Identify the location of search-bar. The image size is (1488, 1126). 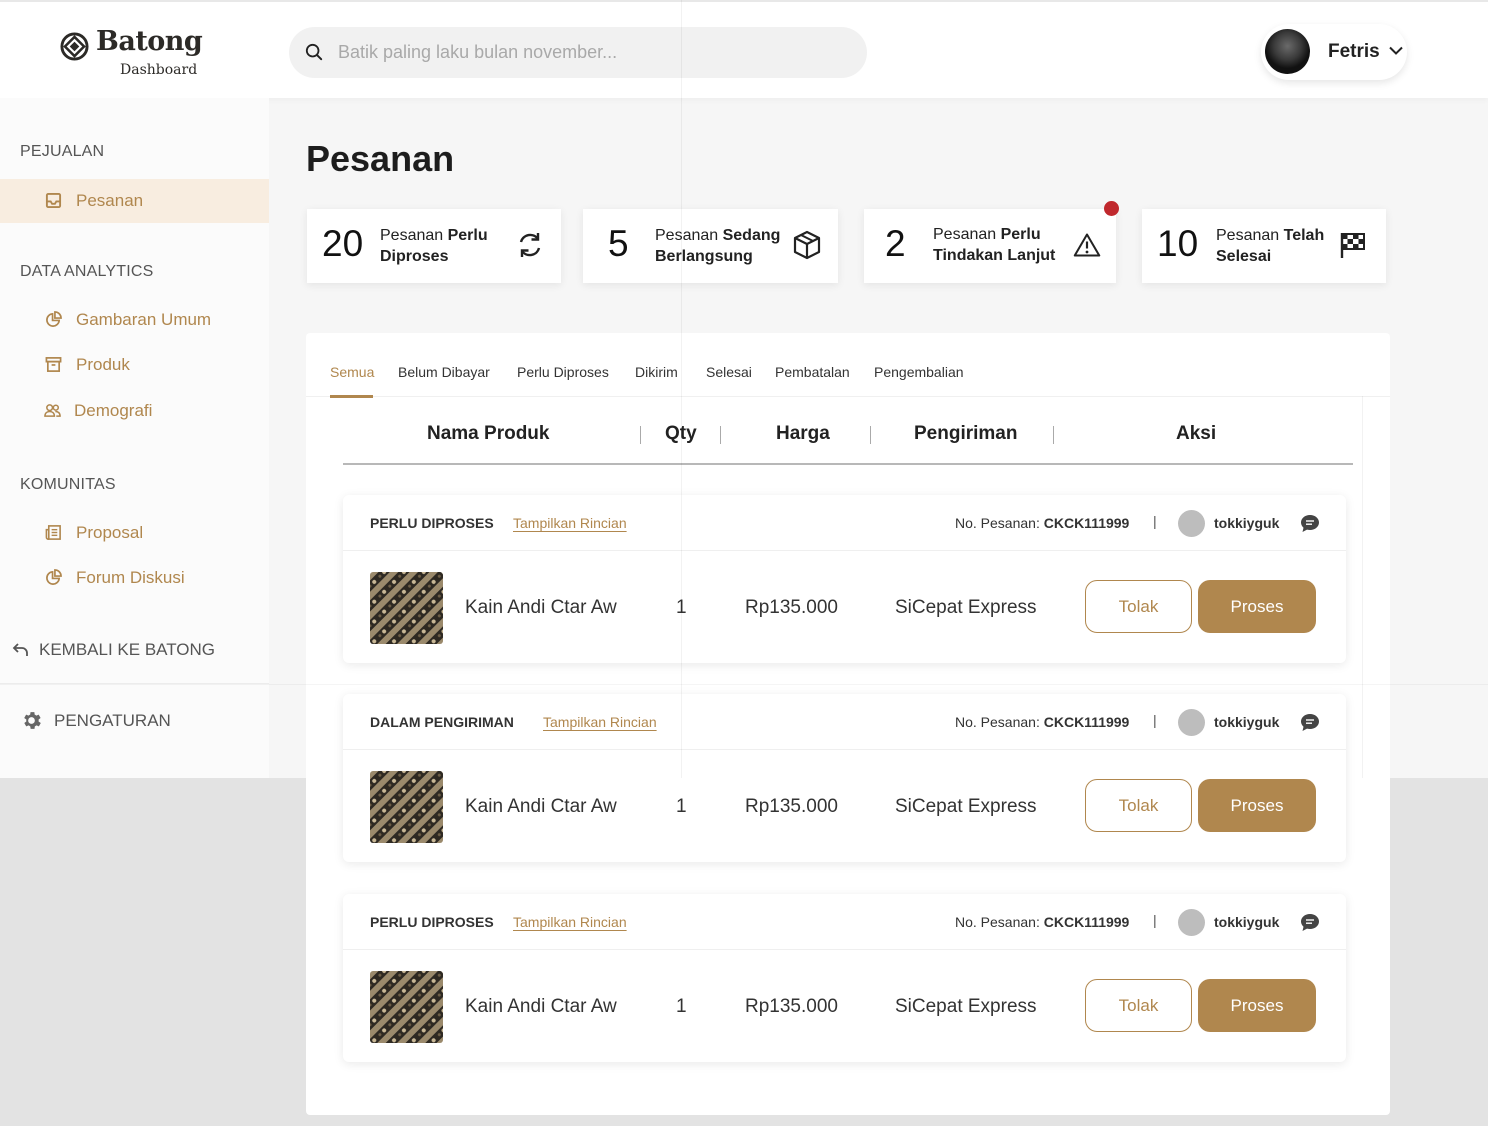
(578, 52).